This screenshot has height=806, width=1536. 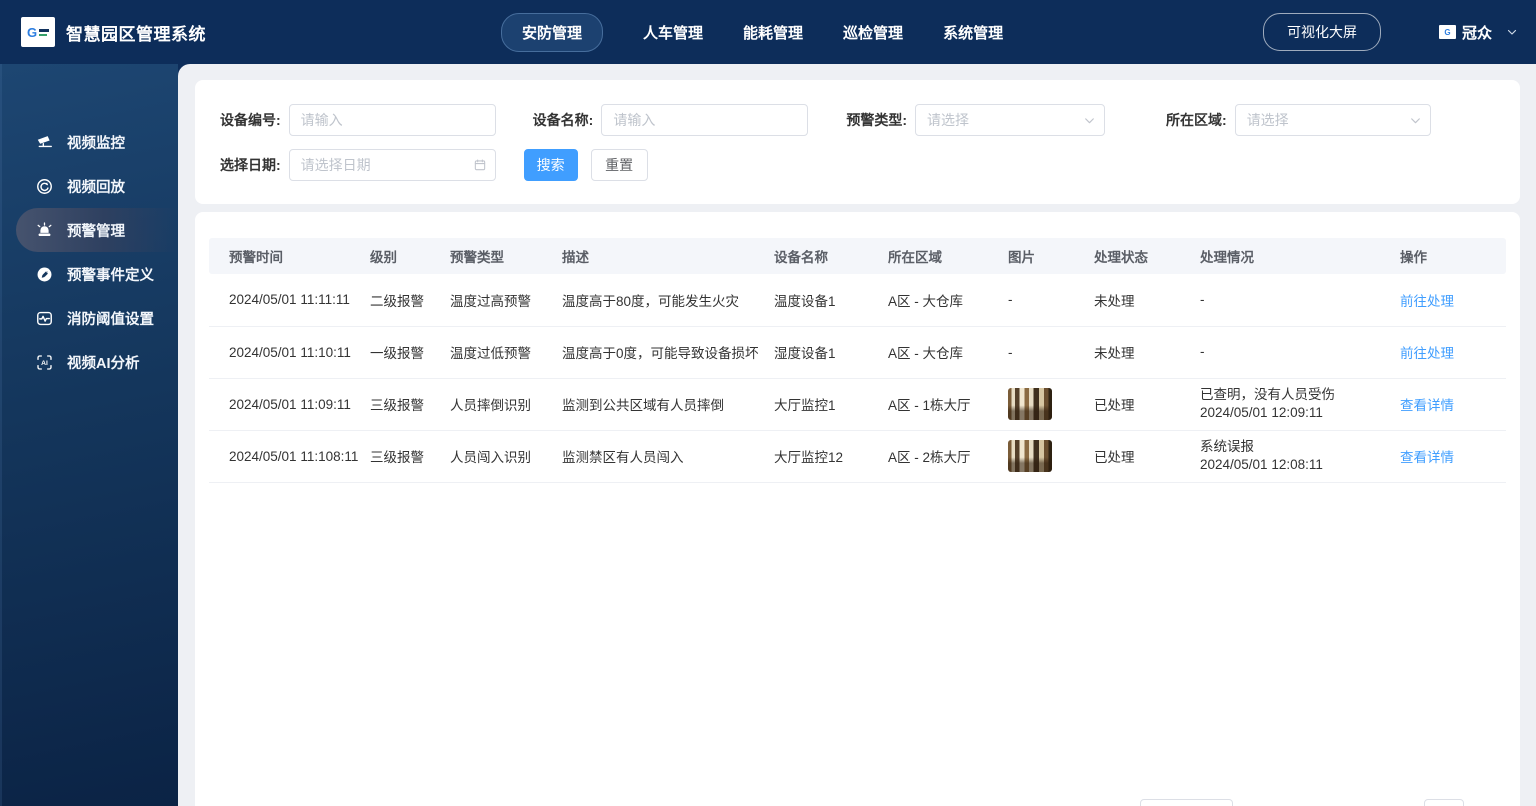 What do you see at coordinates (44, 318) in the screenshot?
I see `threshold-wave-icon` at bounding box center [44, 318].